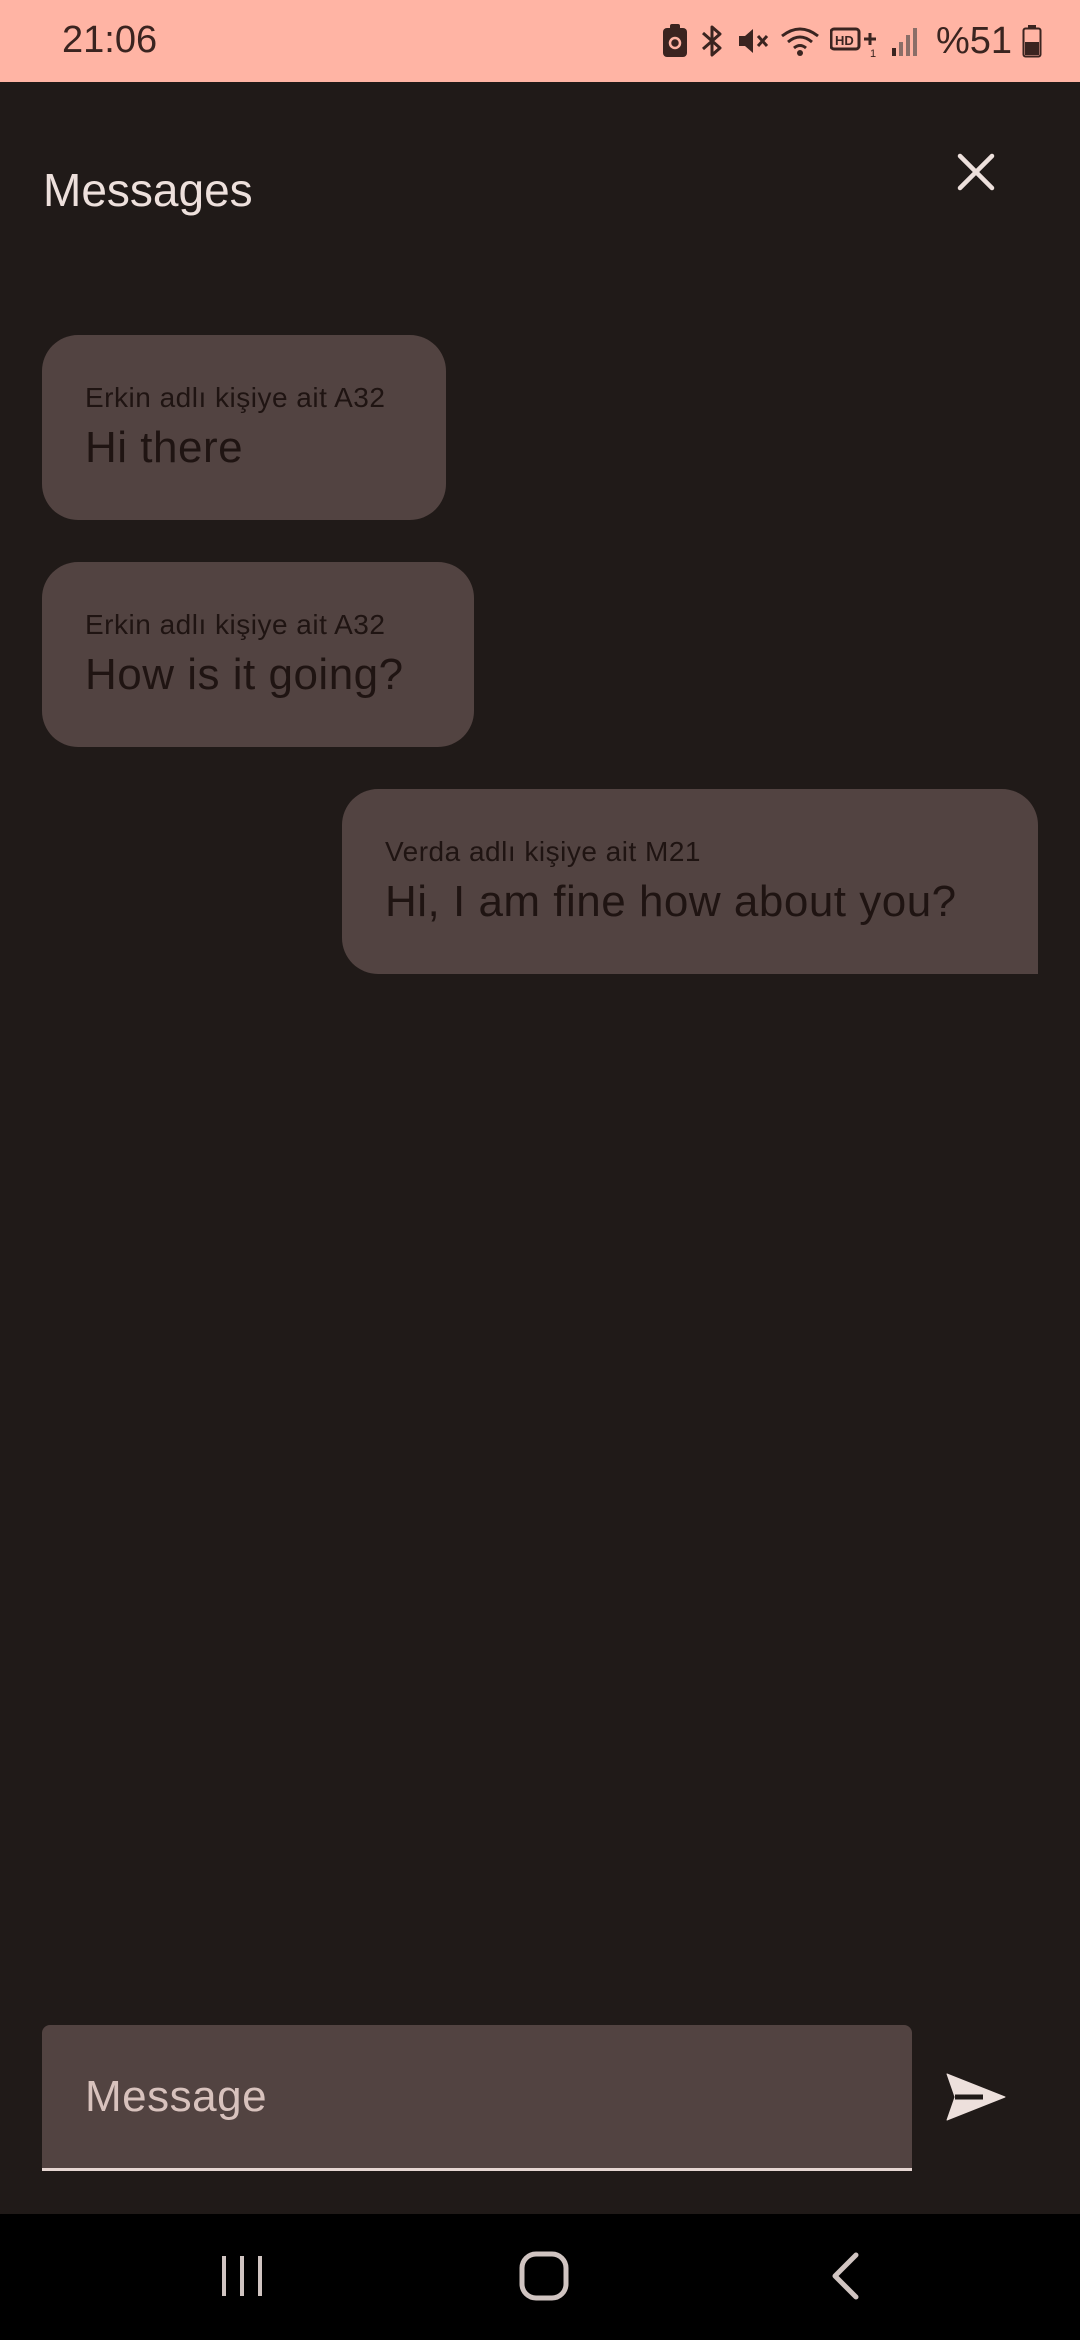  I want to click on hd-voice-icon: HD 1, so click(854, 41).